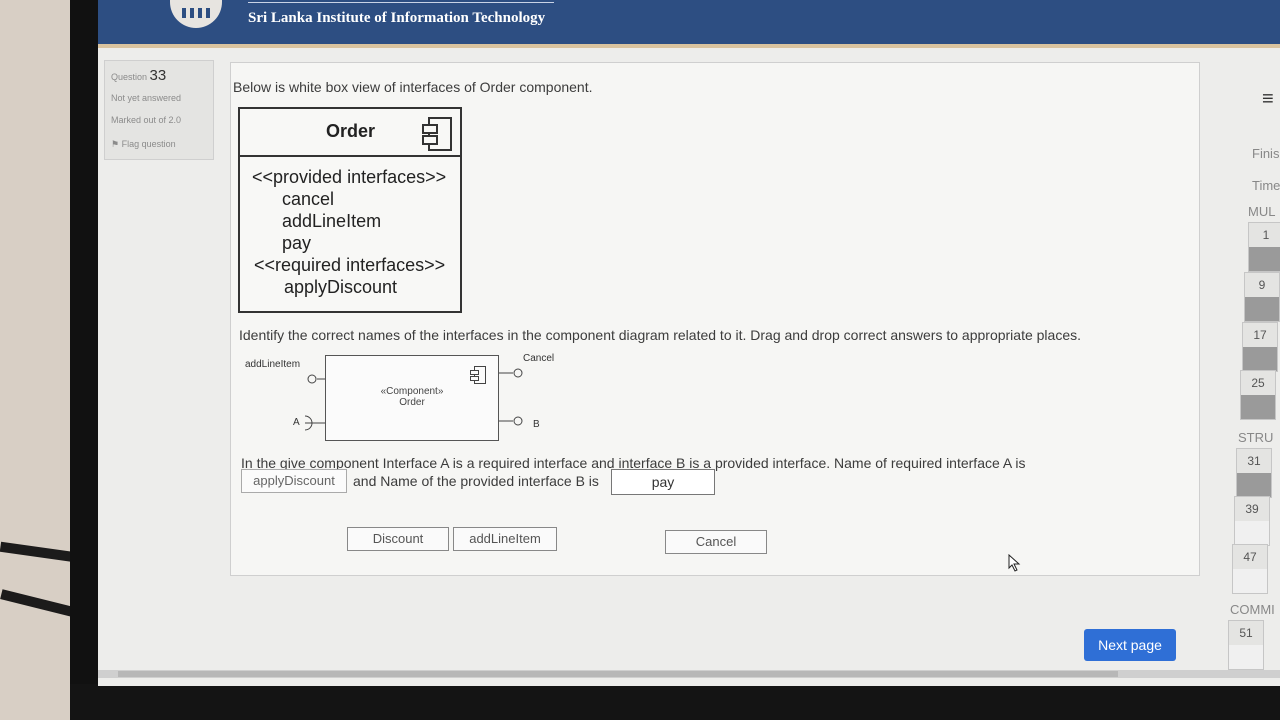 This screenshot has height=720, width=1280. Describe the element at coordinates (1264, 247) in the screenshot. I see `nav-question-button: 1` at that location.